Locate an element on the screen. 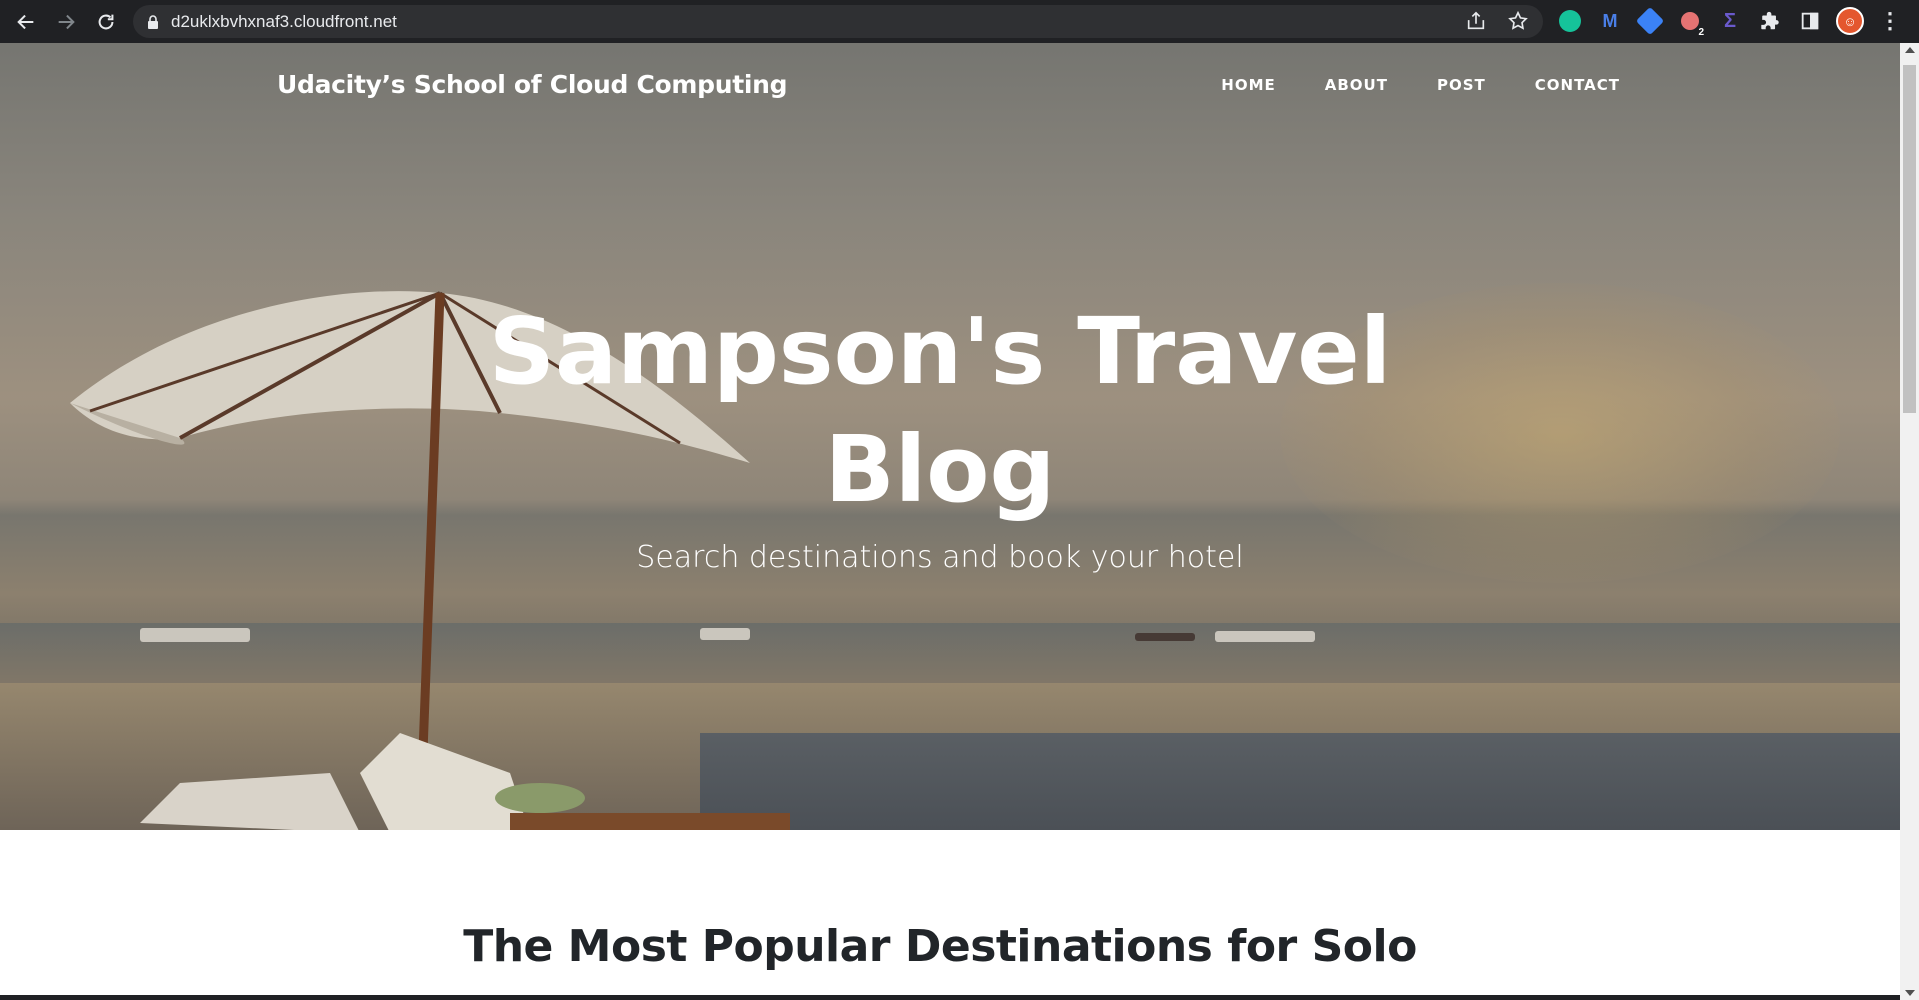 The height and width of the screenshot is (1000, 1919). nav-link-contact: CONTACT is located at coordinates (1577, 85).